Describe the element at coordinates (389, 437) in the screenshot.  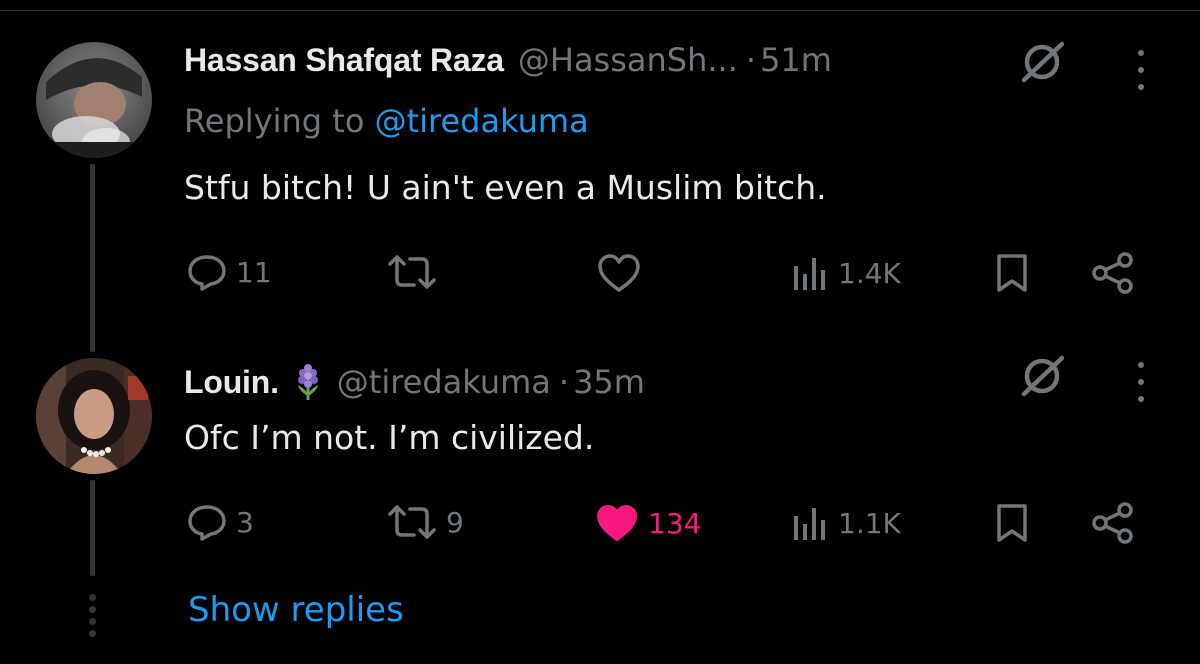
I see `tweet-text: Ofc I’m not. I’m civilized.` at that location.